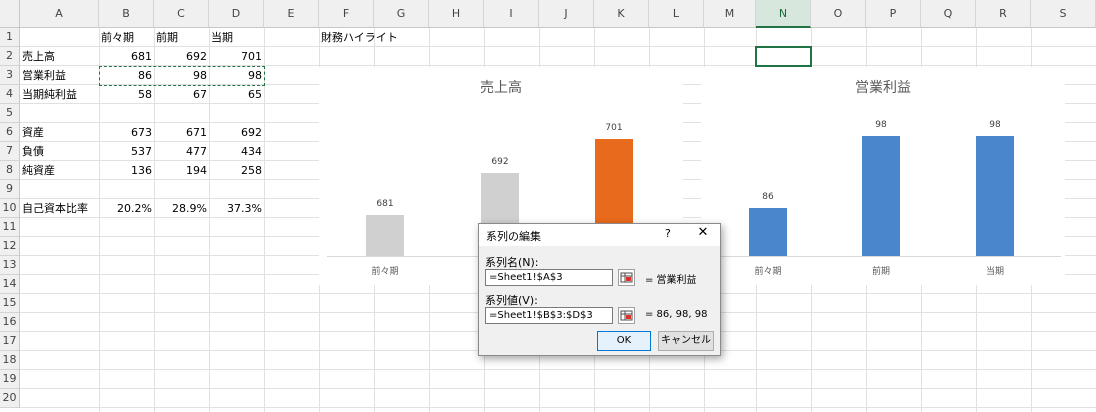 The image size is (1096, 412). I want to click on cell-b7: 537, so click(126, 151).